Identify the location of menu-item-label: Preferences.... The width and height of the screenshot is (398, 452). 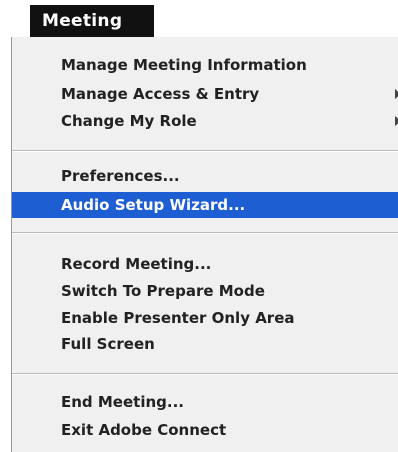
(120, 176).